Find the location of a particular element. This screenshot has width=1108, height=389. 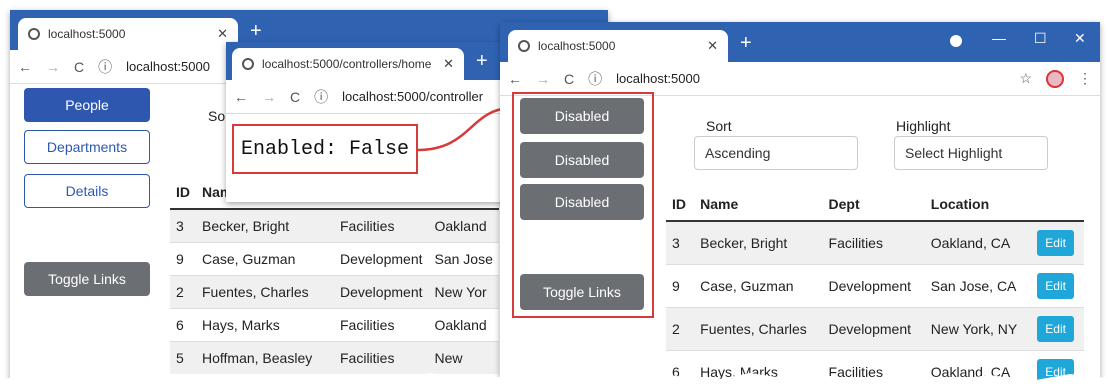

col-location: Location is located at coordinates (978, 205).